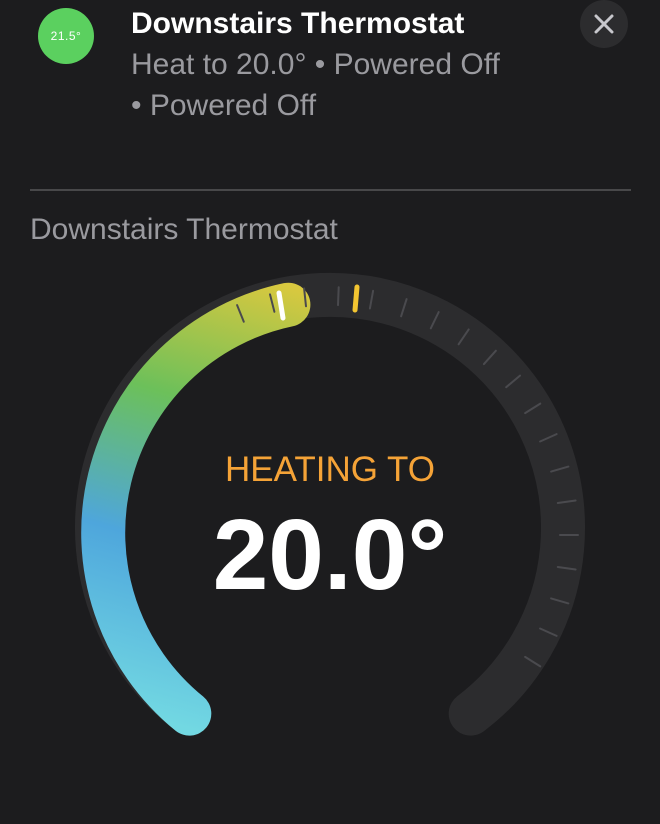 The width and height of the screenshot is (660, 824). What do you see at coordinates (330, 469) in the screenshot?
I see `heating-mode-label: HEATING TO` at bounding box center [330, 469].